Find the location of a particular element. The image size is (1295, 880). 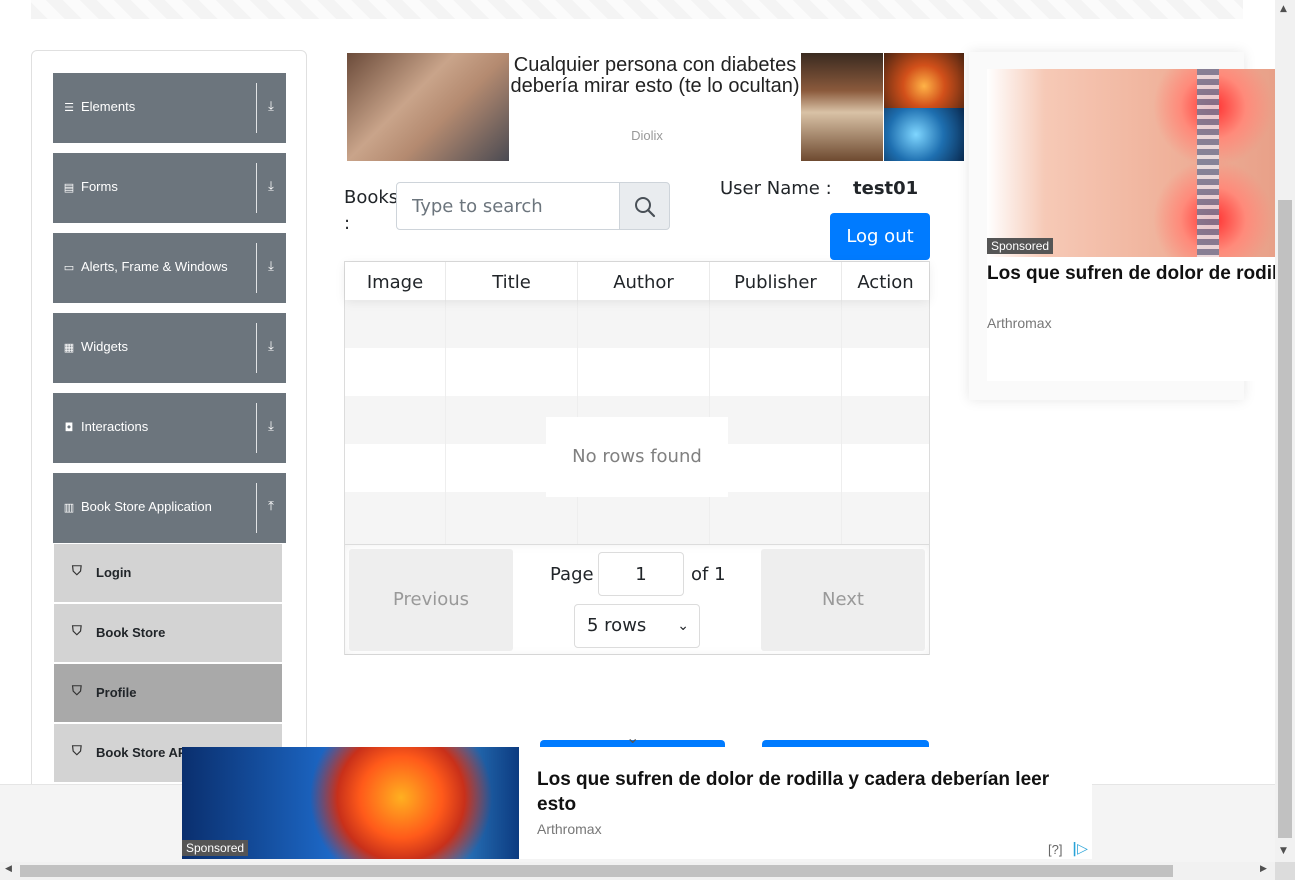

pagination: Previous Page of 1 5 rows ⌄ Next is located at coordinates (637, 599).